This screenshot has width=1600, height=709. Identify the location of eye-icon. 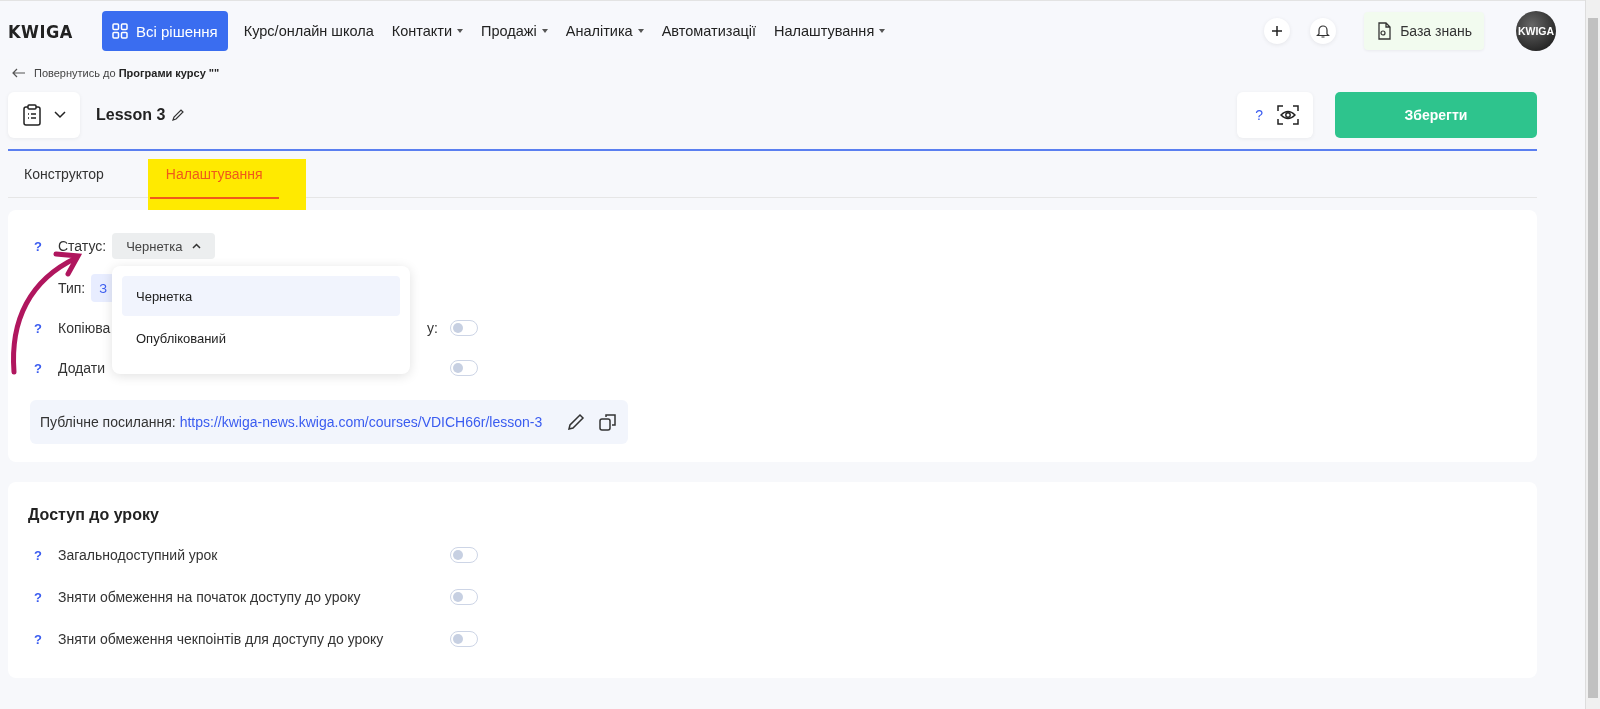
(1288, 115).